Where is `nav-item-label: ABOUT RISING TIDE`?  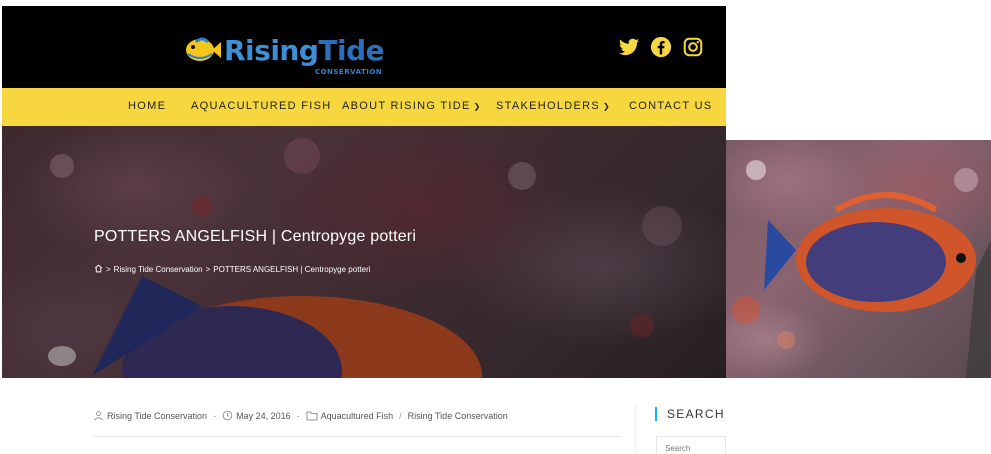
nav-item-label: ABOUT RISING TIDE is located at coordinates (406, 106).